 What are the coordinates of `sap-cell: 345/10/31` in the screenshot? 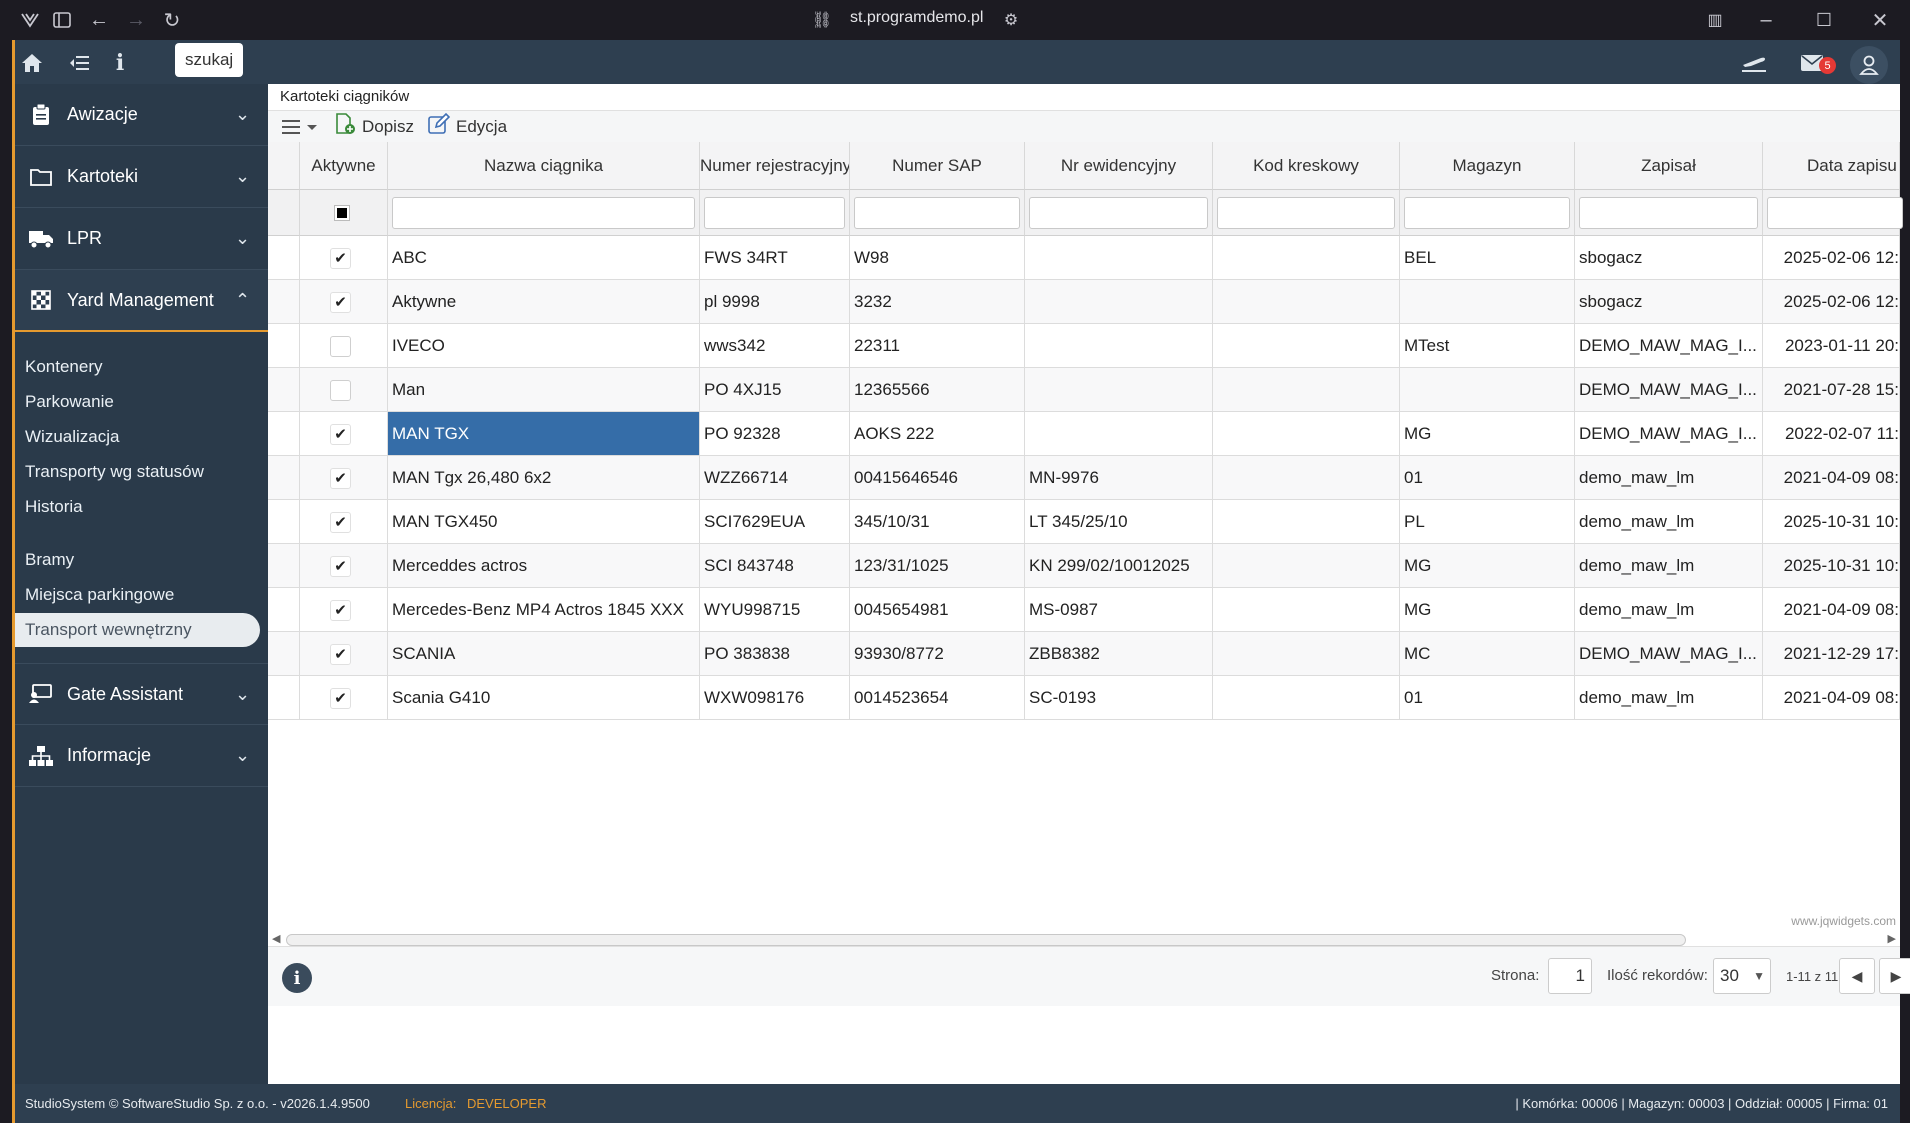 It's located at (937, 522).